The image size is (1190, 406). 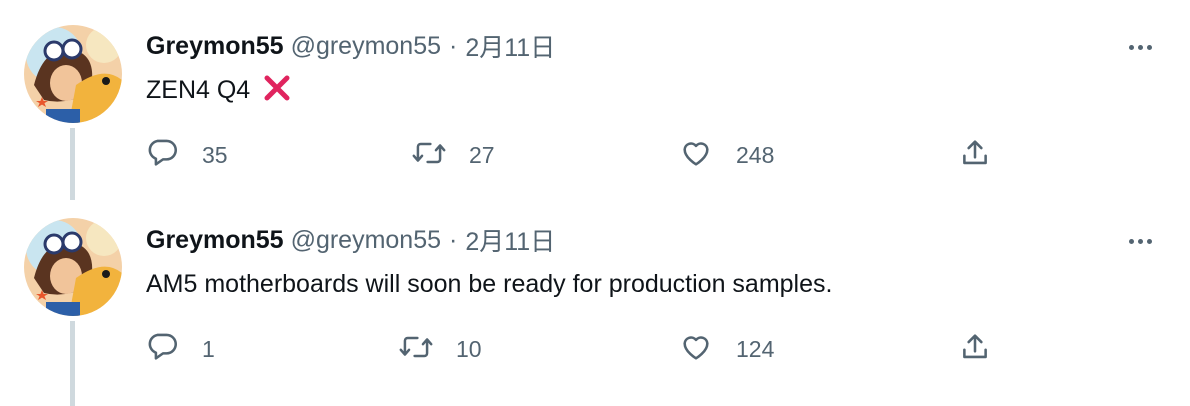 What do you see at coordinates (208, 348) in the screenshot?
I see `reply-count: 1` at bounding box center [208, 348].